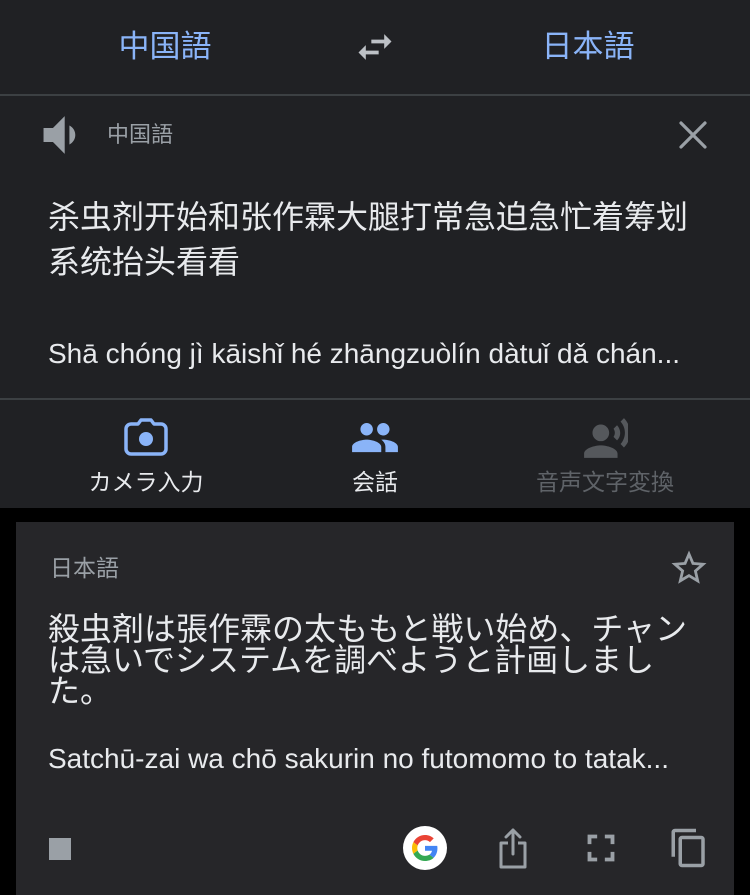  I want to click on google-logo-icon, so click(425, 848).